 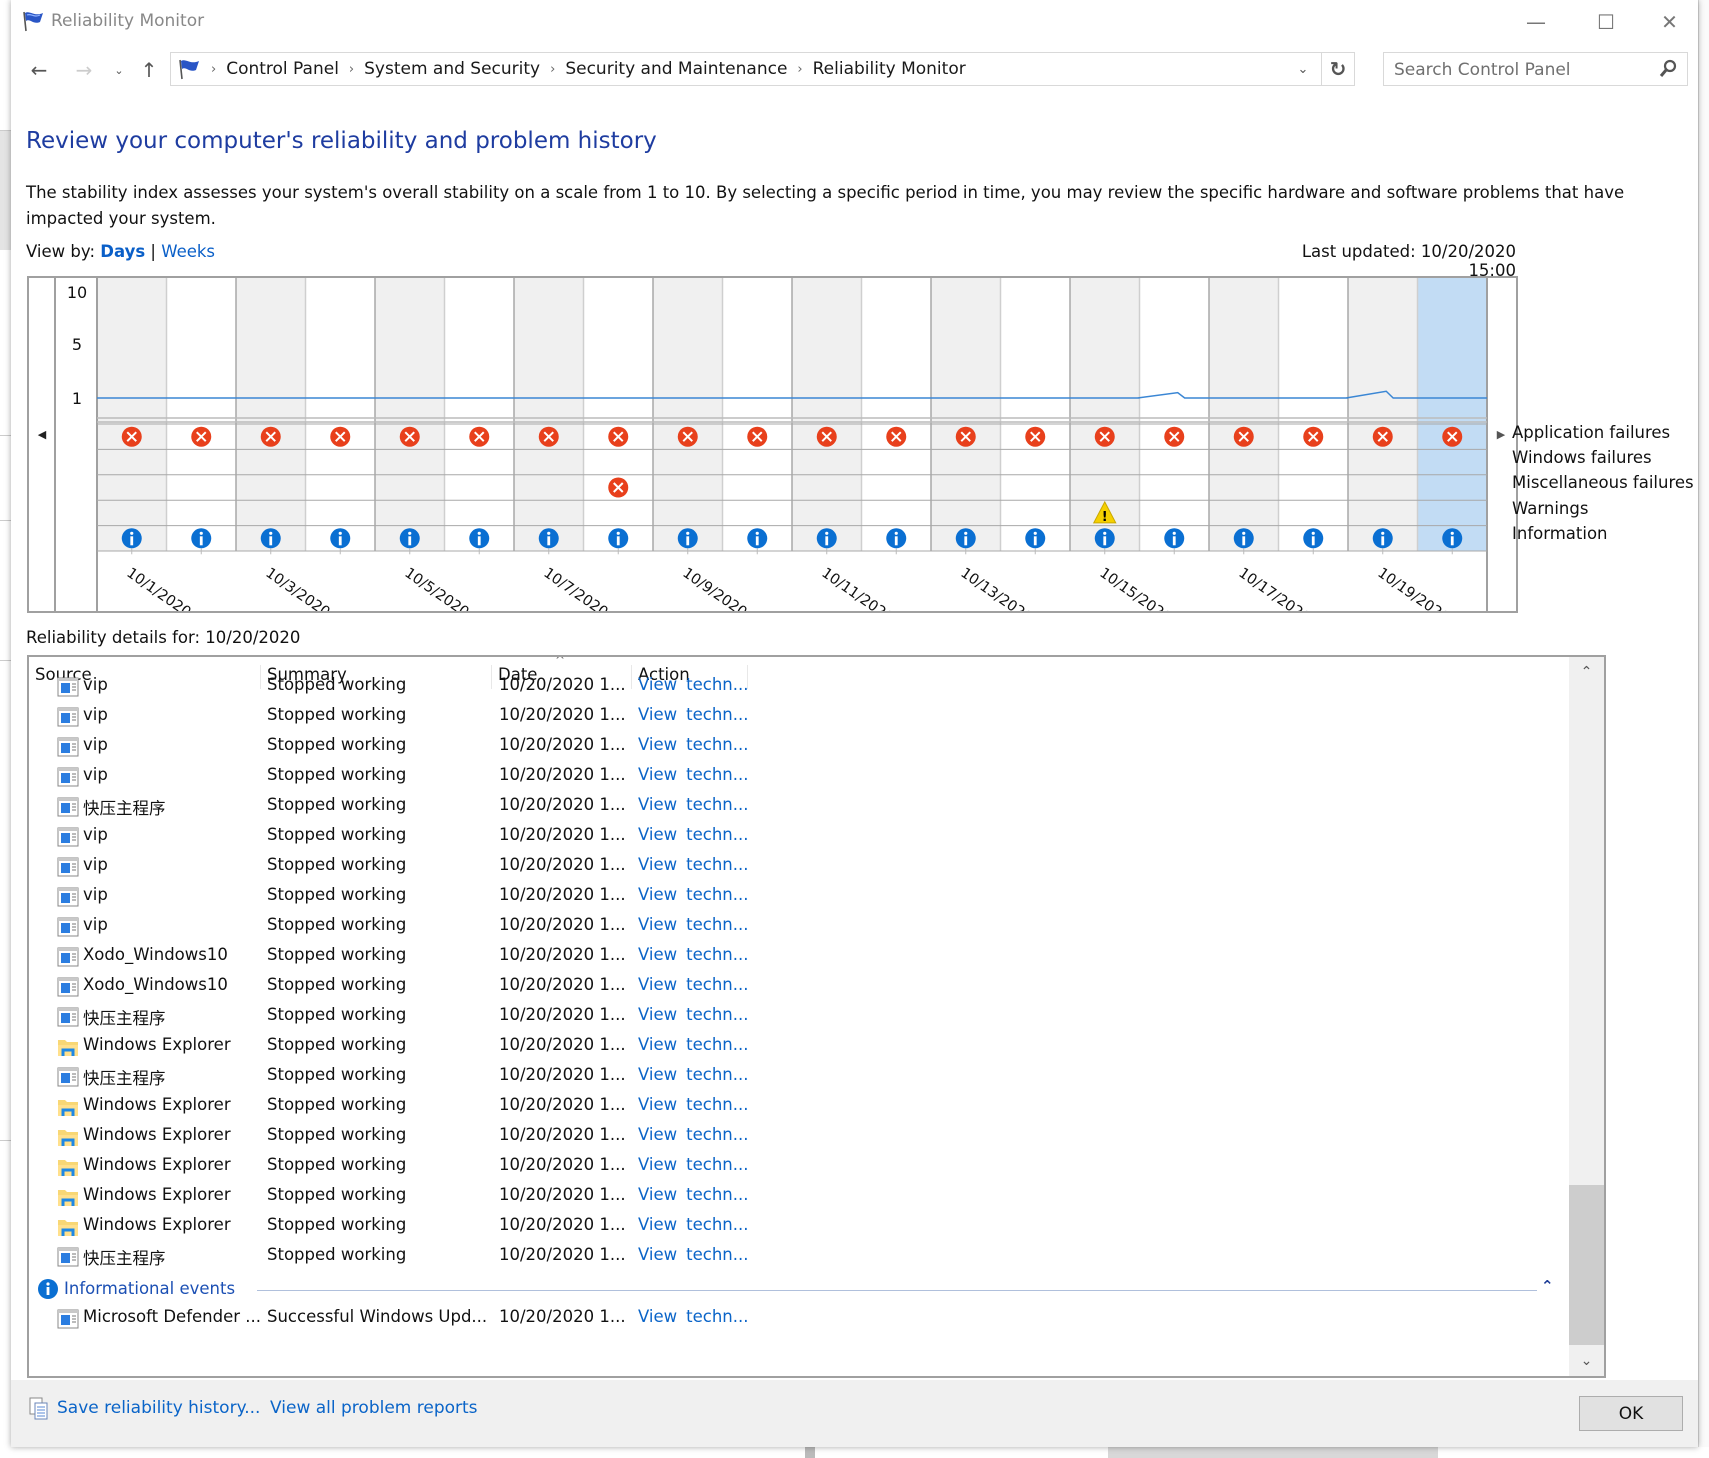 I want to click on application-icon, so click(x=68, y=1257).